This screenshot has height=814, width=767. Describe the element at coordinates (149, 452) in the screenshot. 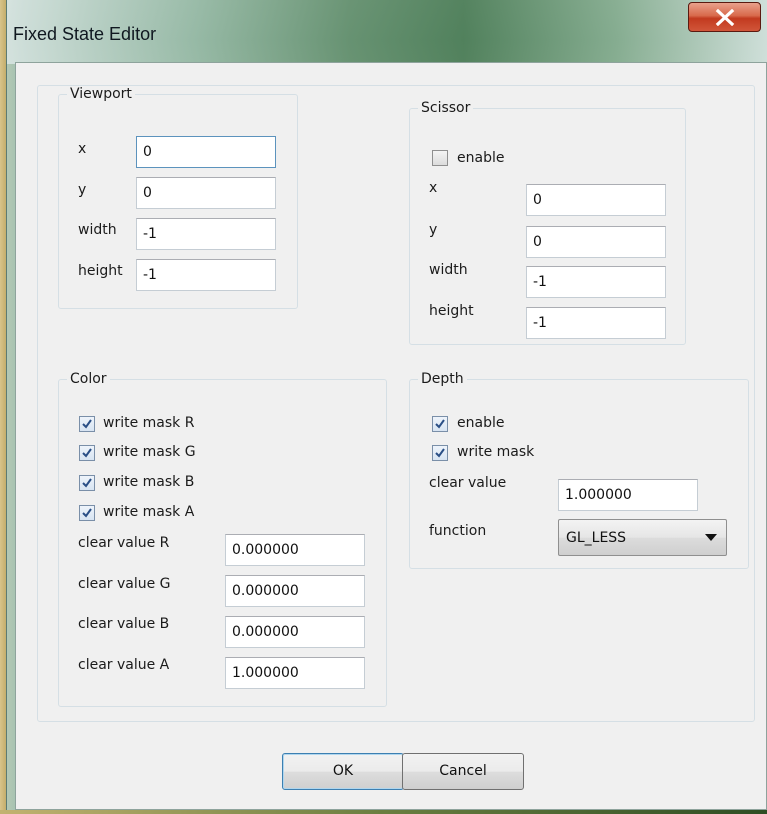

I see `write-mask-g-label: write mask G` at that location.